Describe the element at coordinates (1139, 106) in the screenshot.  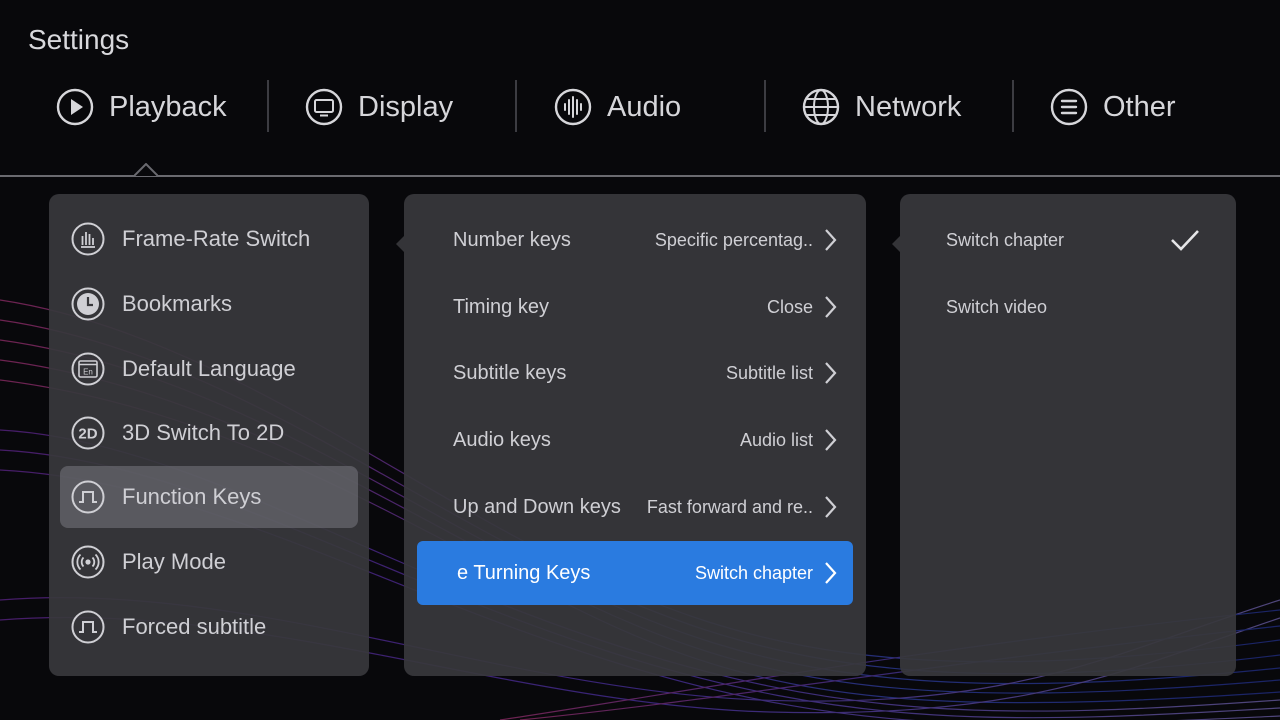
I see `tab-label: Other` at that location.